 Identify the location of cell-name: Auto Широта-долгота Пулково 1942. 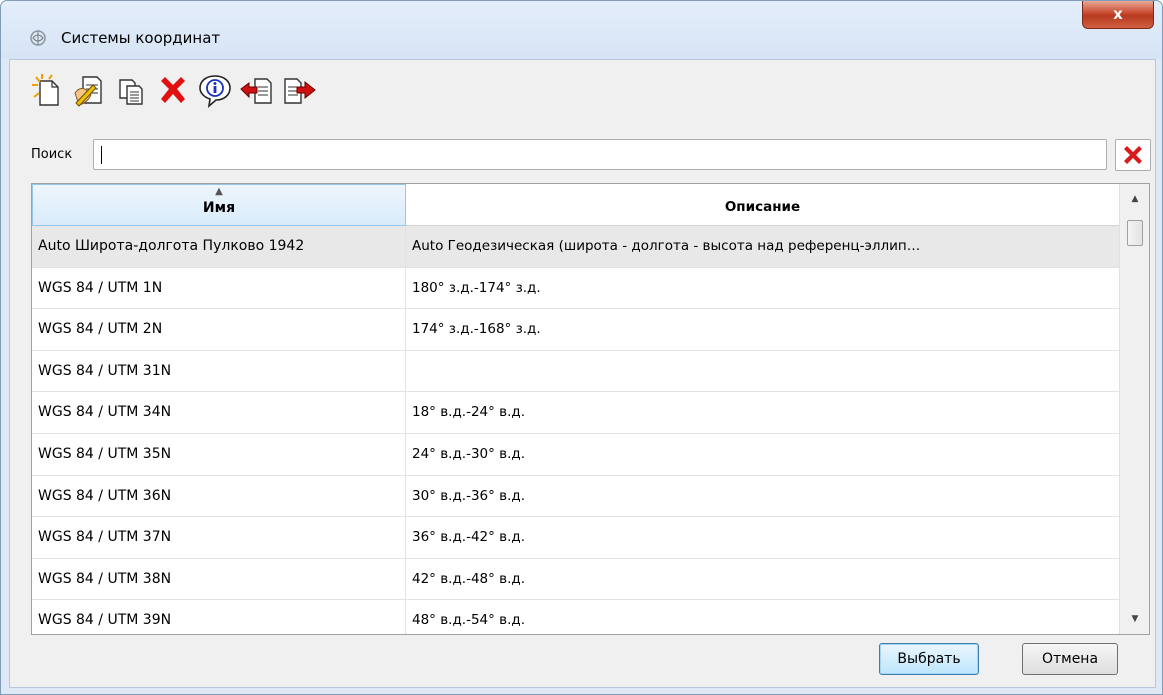
(219, 246).